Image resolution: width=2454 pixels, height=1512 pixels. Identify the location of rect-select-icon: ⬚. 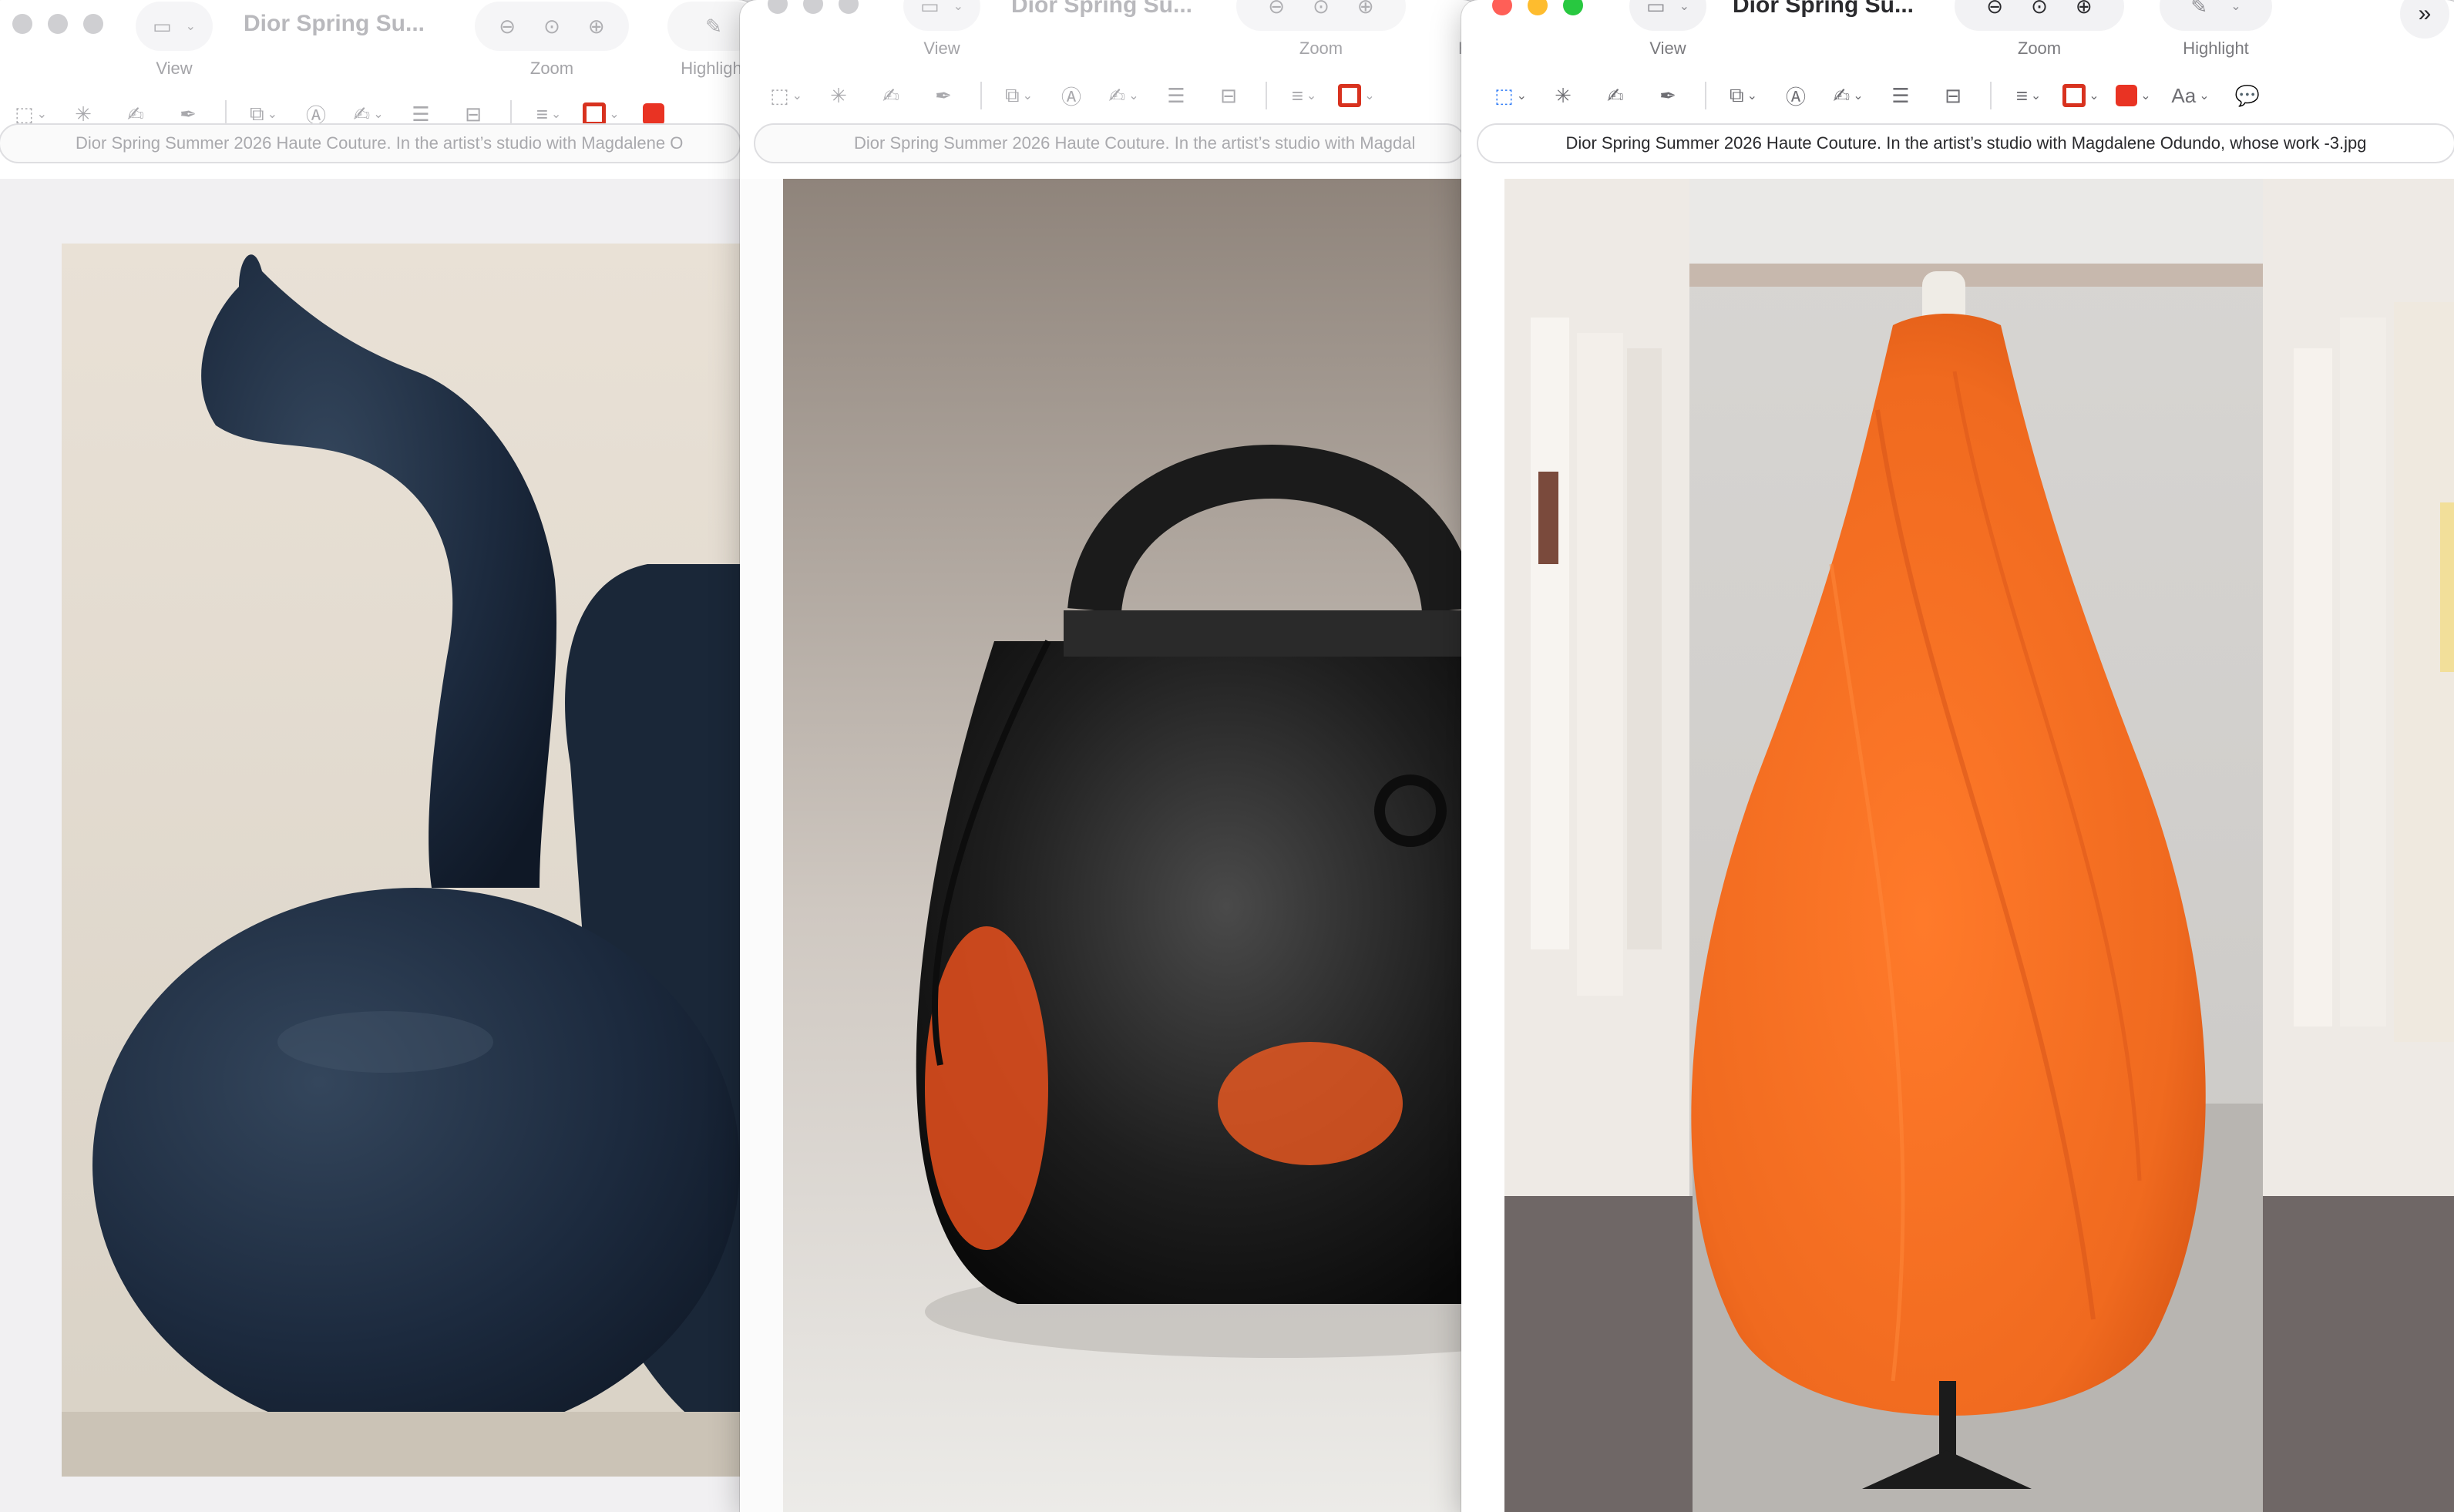
(779, 95).